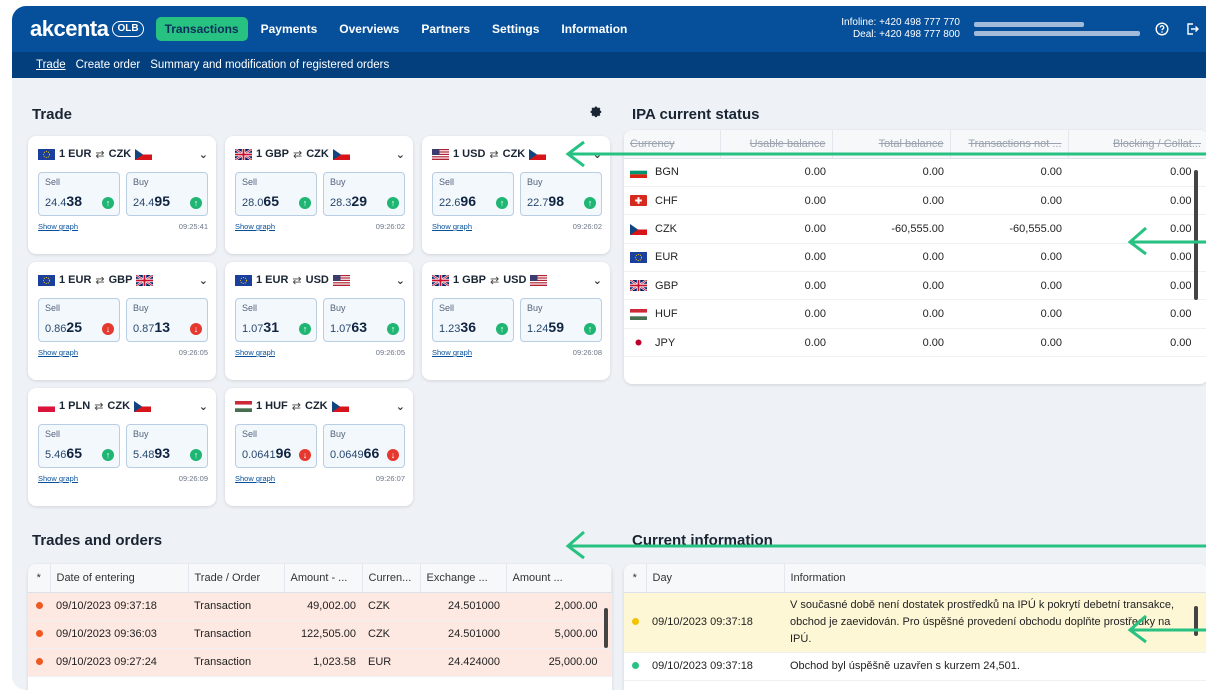 This screenshot has height=690, width=1206. I want to click on pair-from: 1 GBP, so click(470, 280).